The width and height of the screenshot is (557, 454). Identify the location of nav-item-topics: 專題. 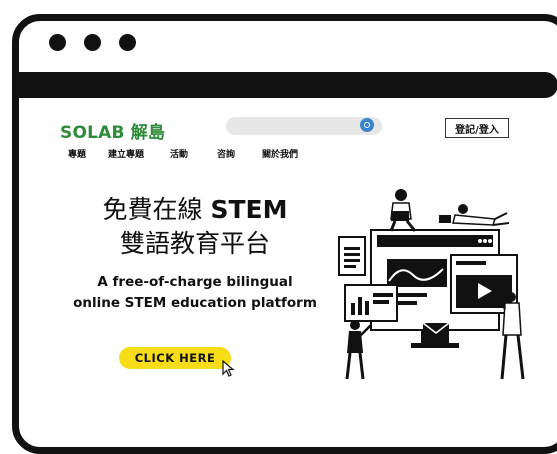
(77, 153).